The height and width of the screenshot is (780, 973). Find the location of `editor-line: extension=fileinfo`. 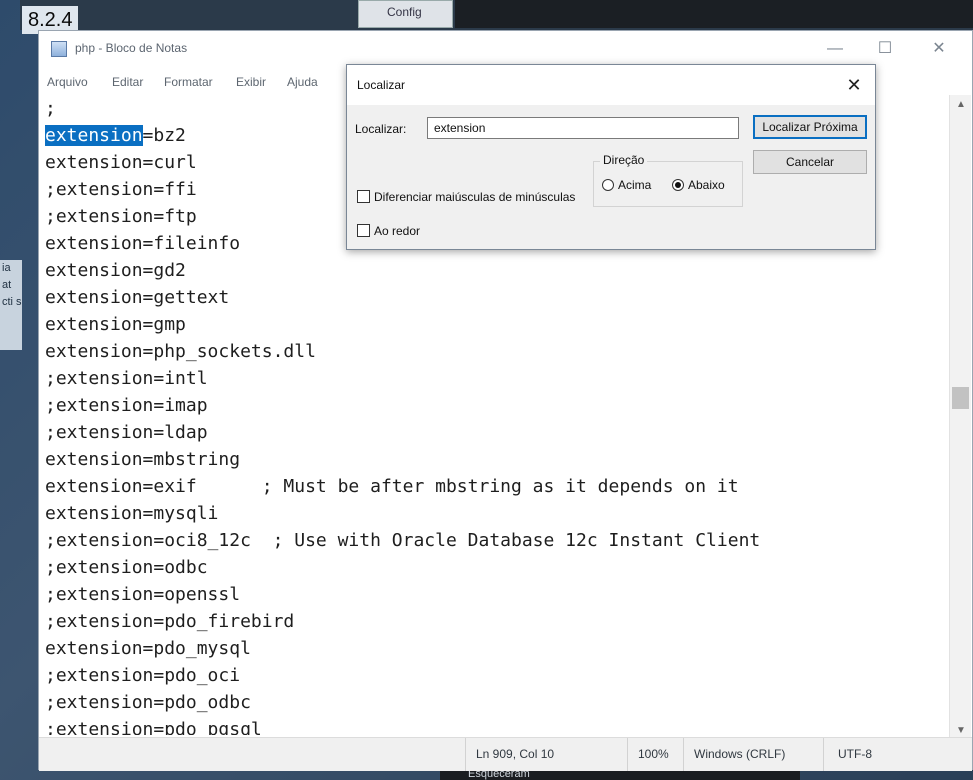

editor-line: extension=fileinfo is located at coordinates (142, 243).